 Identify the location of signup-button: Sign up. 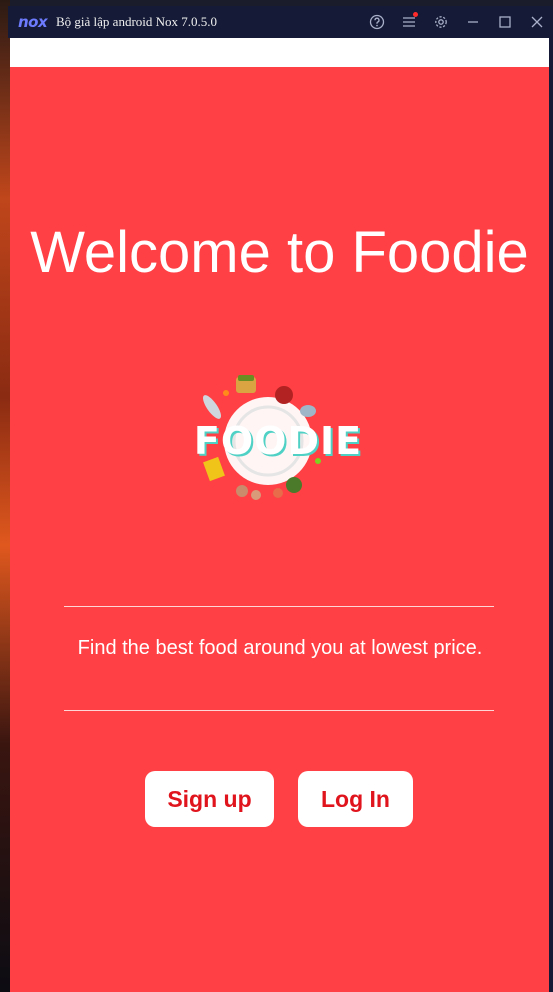
(209, 799).